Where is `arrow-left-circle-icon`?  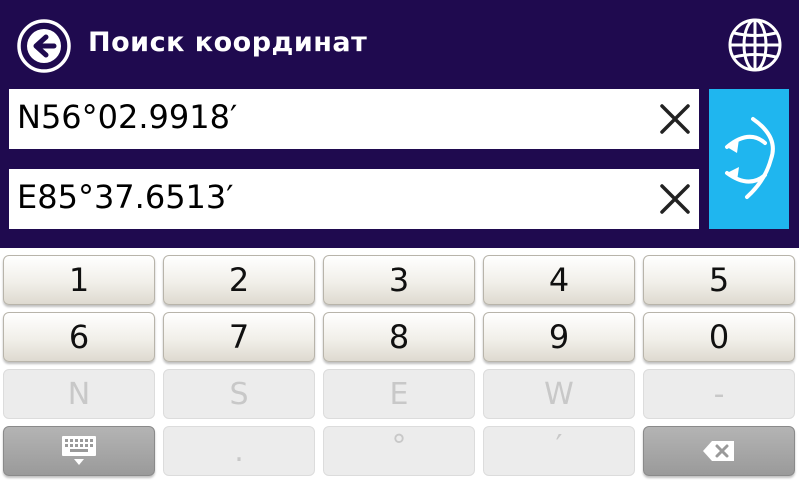 arrow-left-circle-icon is located at coordinates (44, 46).